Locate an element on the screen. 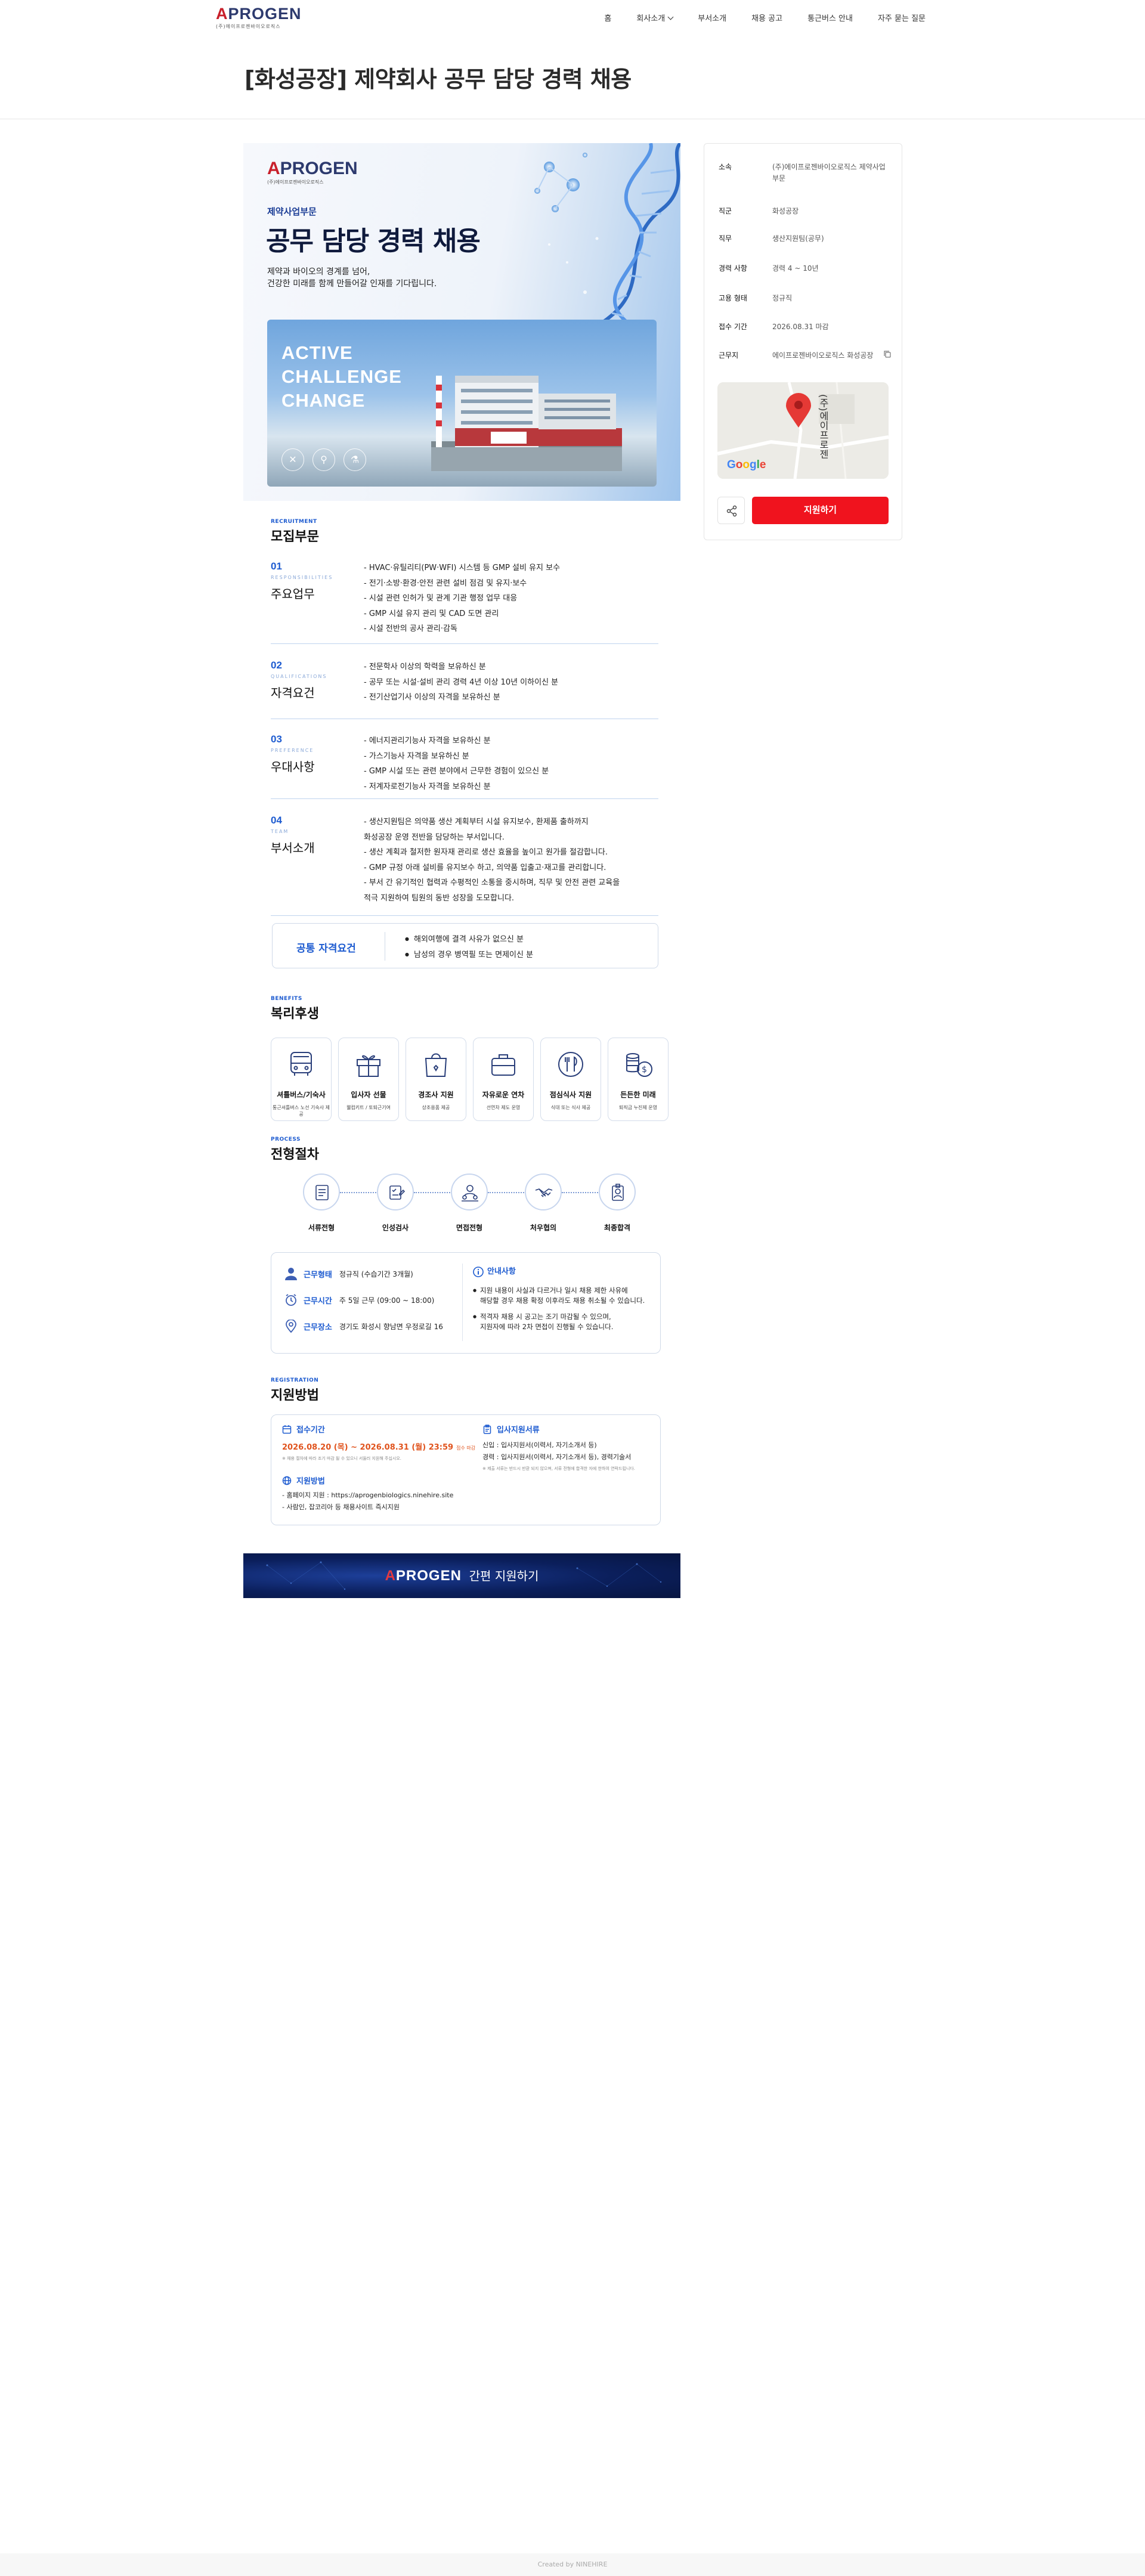 The width and height of the screenshot is (1145, 2576). method-heading: 지원방법 is located at coordinates (380, 1481).